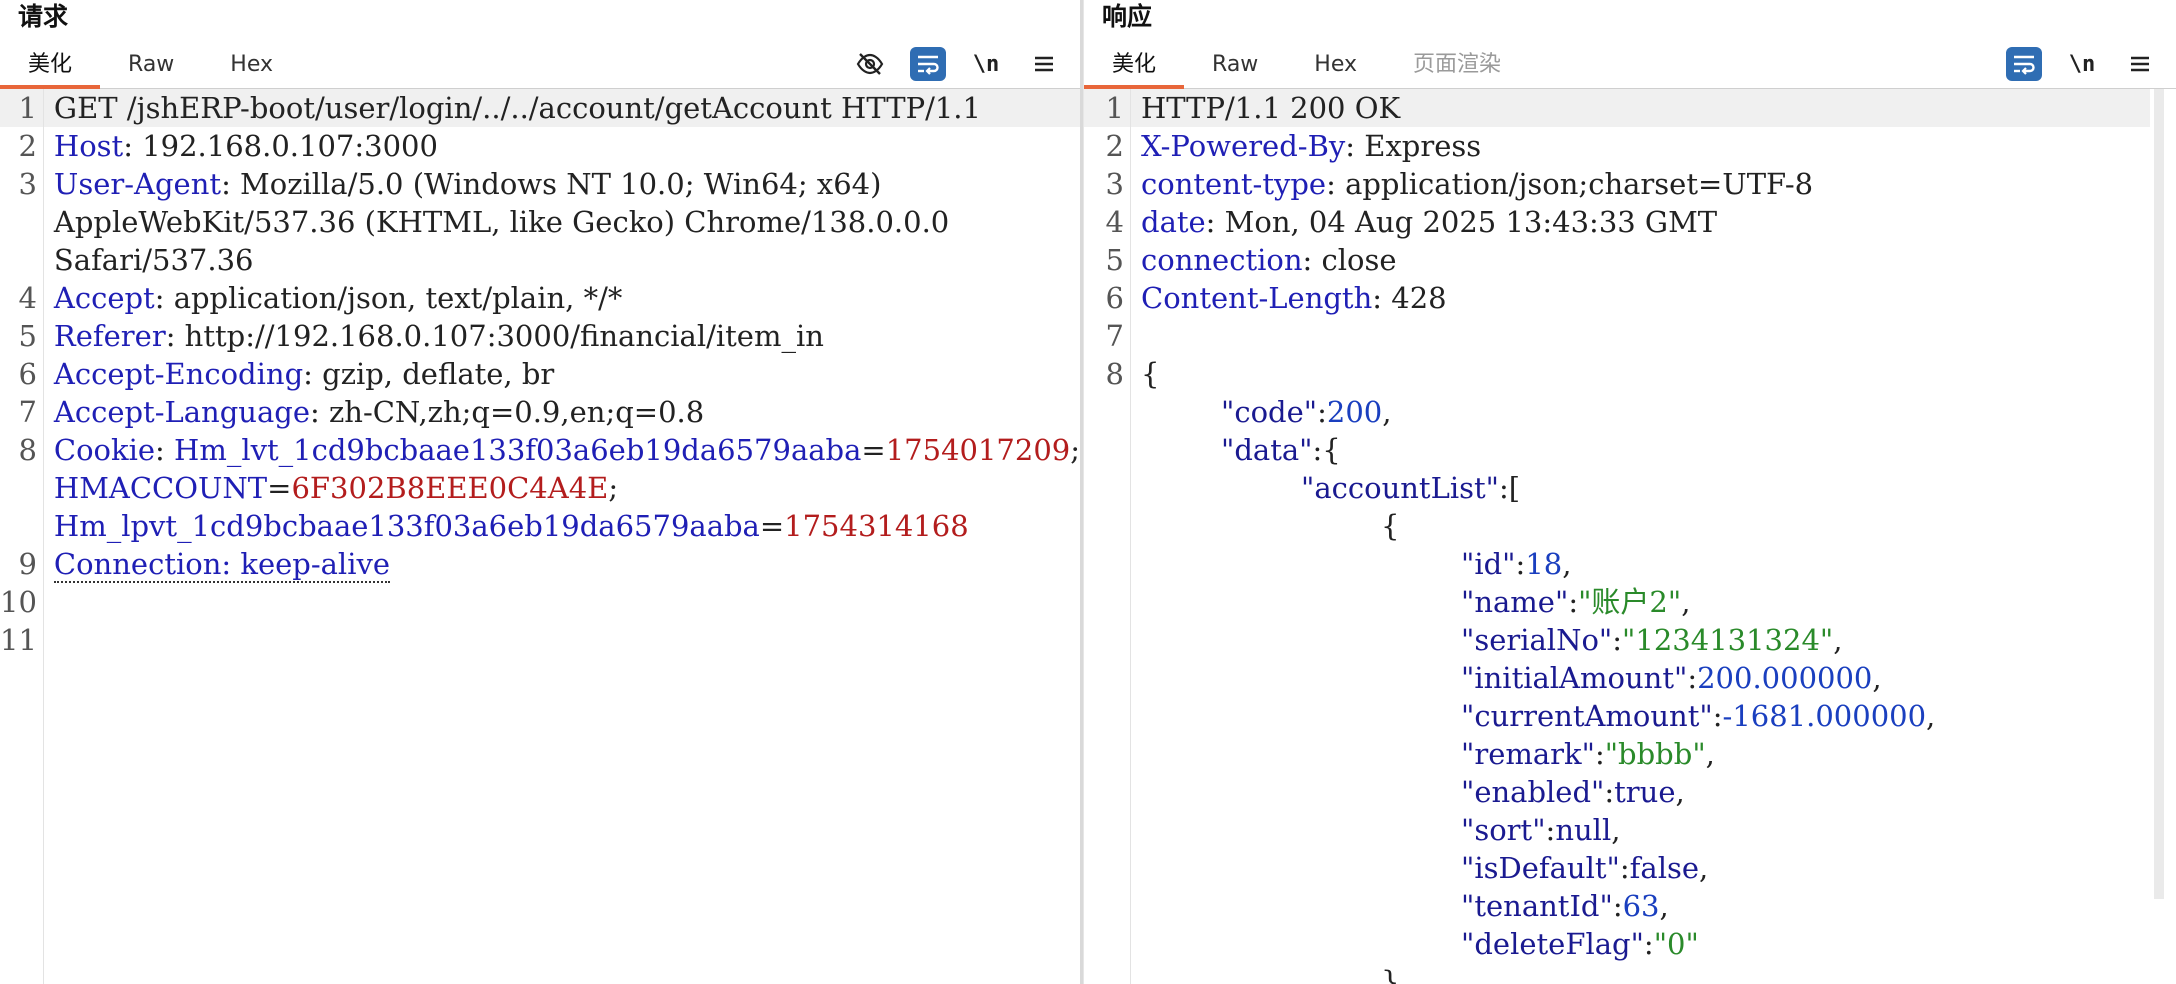 The height and width of the screenshot is (984, 2176). What do you see at coordinates (772, 526) in the screenshot?
I see `cookie-eq: =` at bounding box center [772, 526].